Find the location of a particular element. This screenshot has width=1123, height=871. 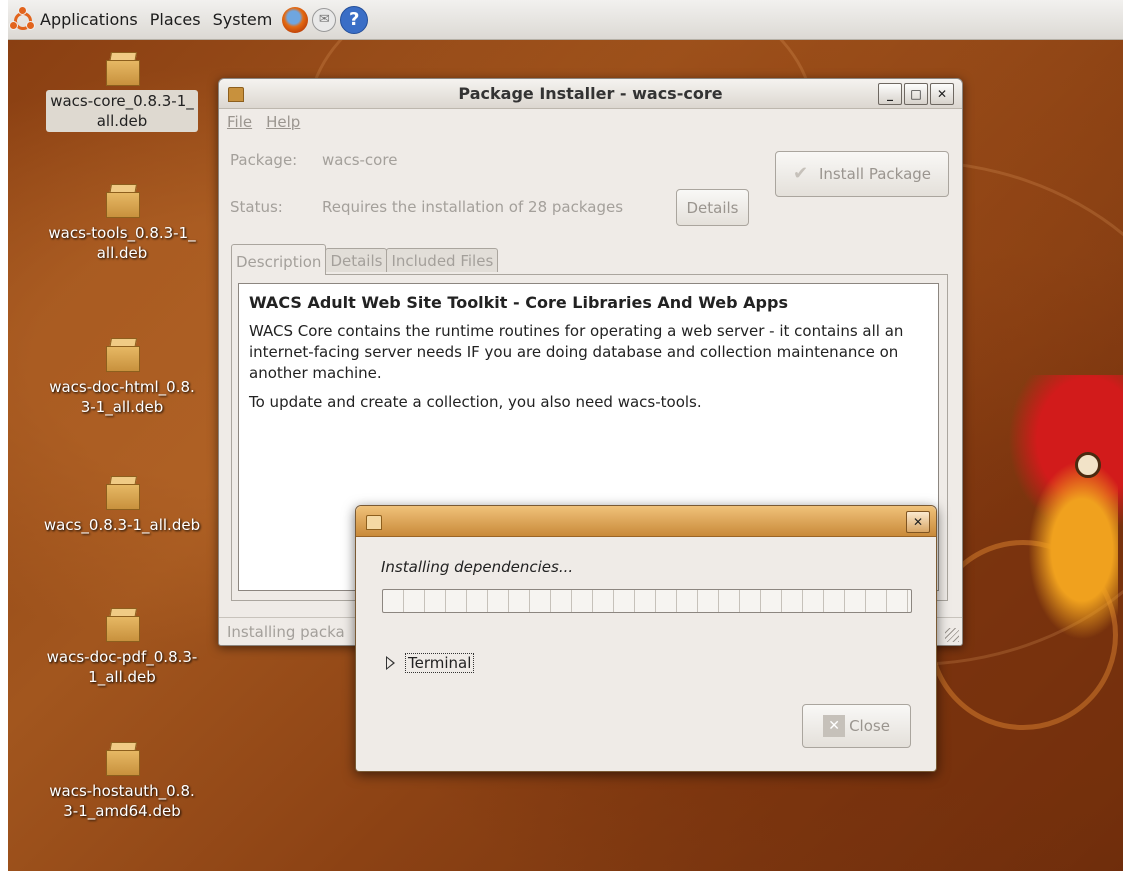

wallpaper-bird is located at coordinates (1073, 550).